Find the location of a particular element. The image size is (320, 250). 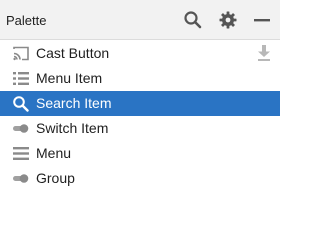

list-item-group: Group is located at coordinates (140, 178).